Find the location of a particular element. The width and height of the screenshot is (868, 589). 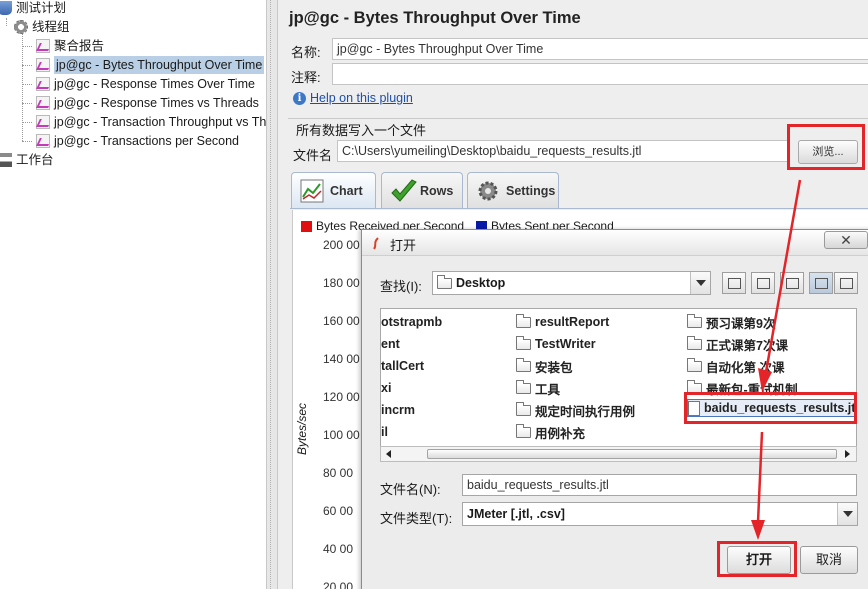

tree-item-response-times: jp@gc - Response Times Over Time is located at coordinates (145, 84).